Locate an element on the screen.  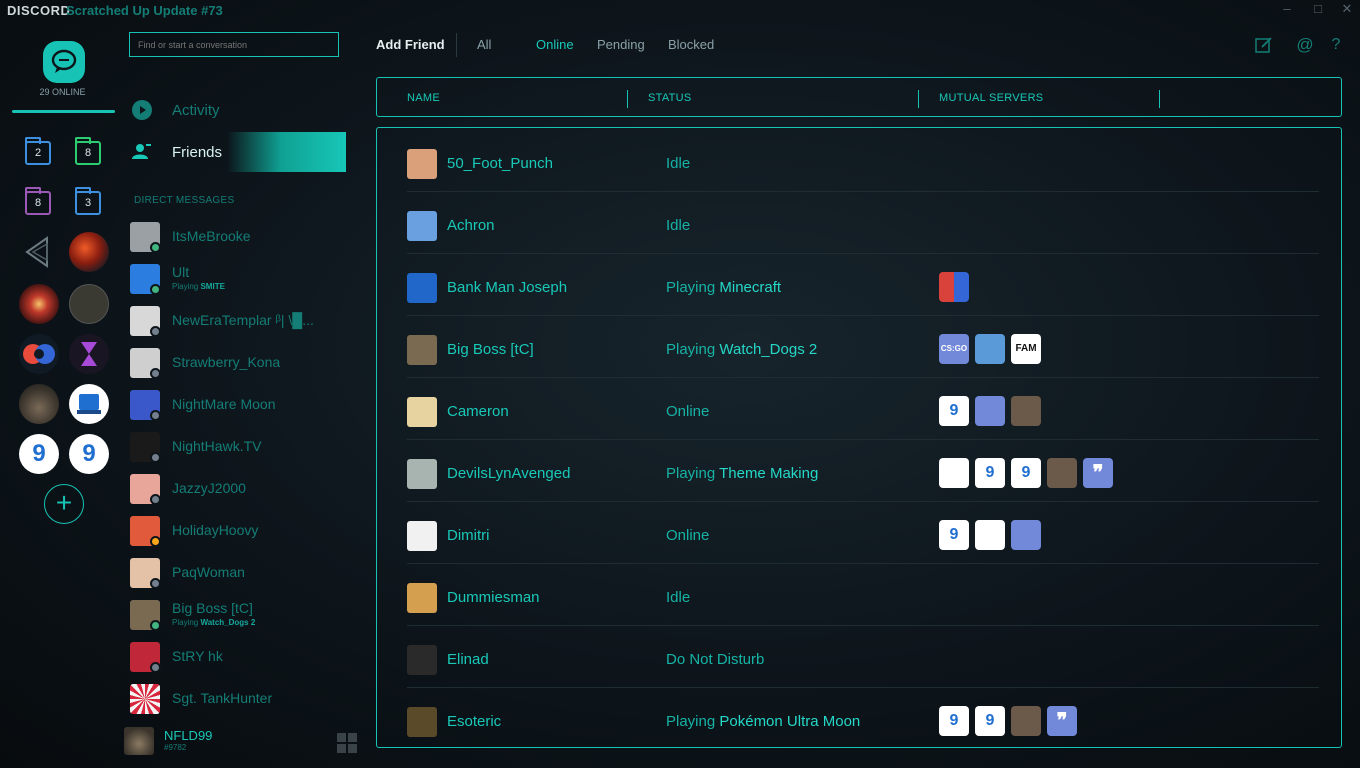
nav-friends: Friends is located at coordinates (238, 152).